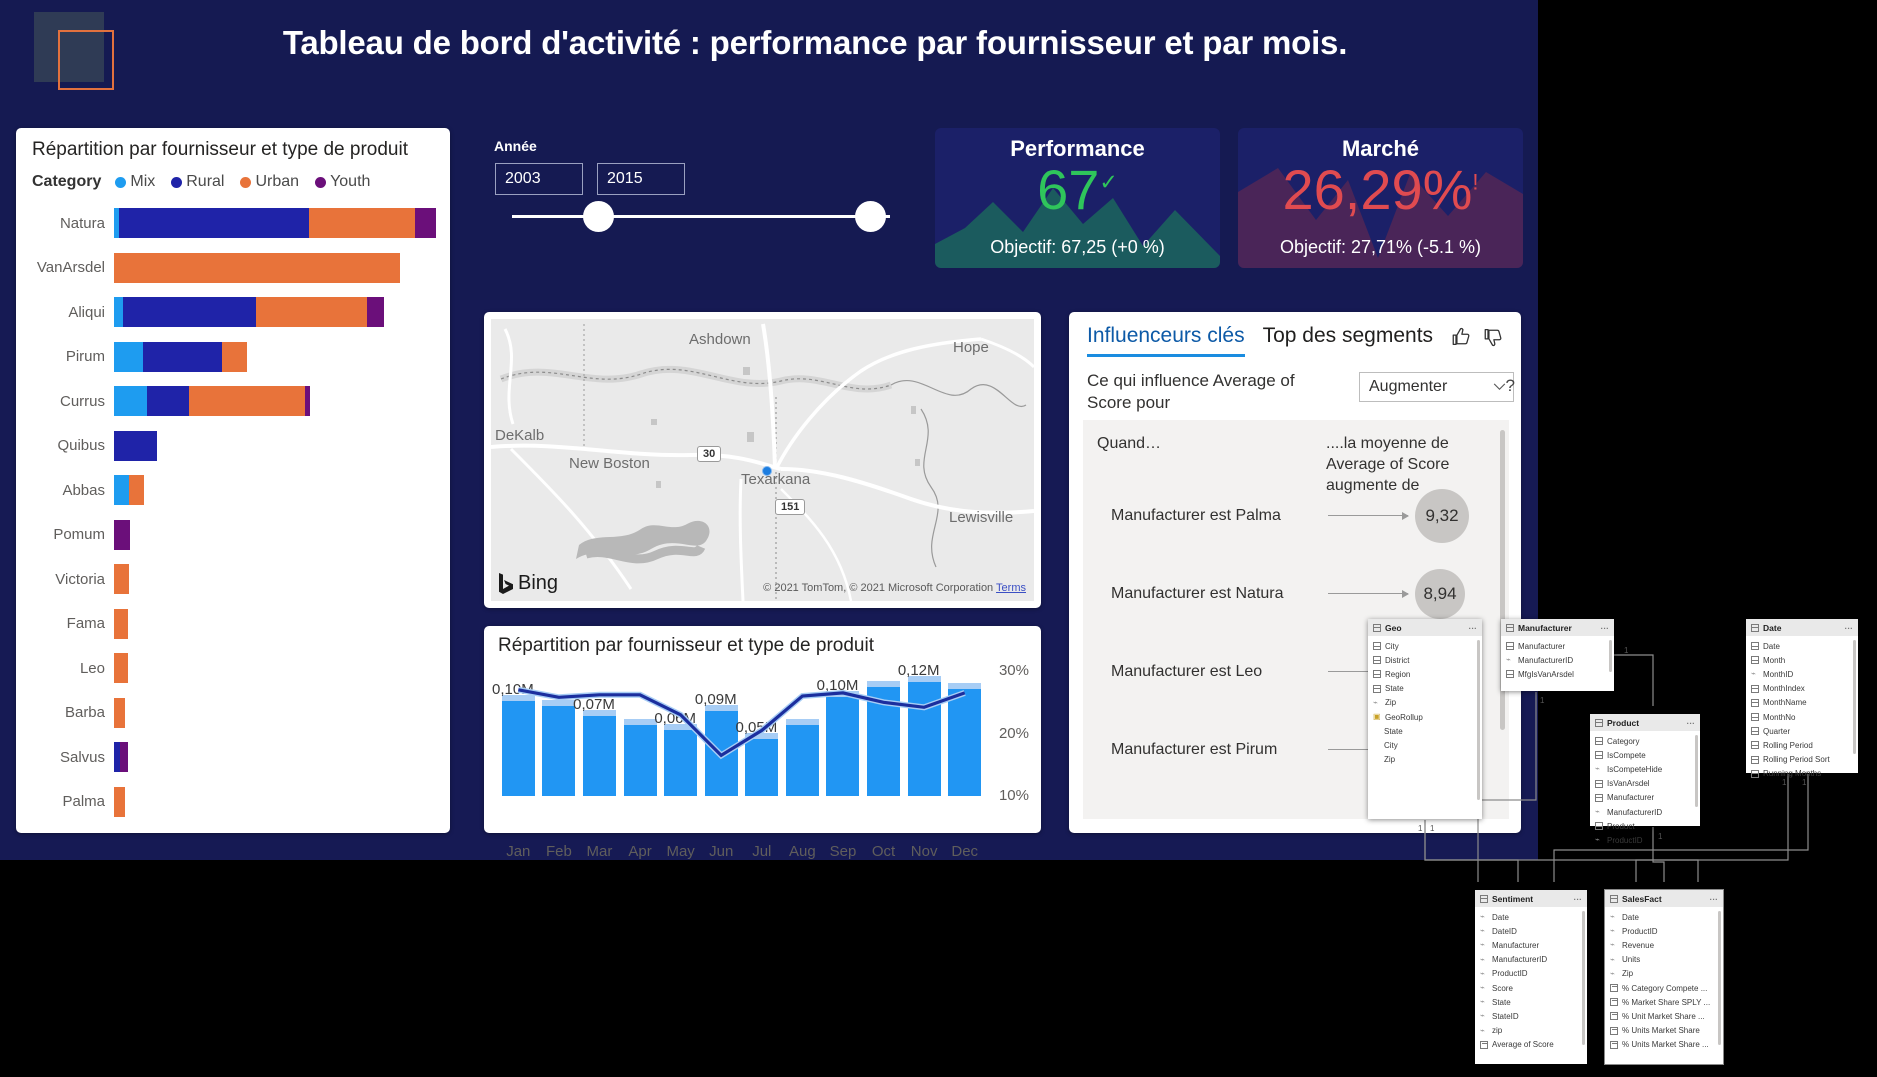 The height and width of the screenshot is (1077, 1877). What do you see at coordinates (269, 182) in the screenshot?
I see `legend-item-urban: Urban` at bounding box center [269, 182].